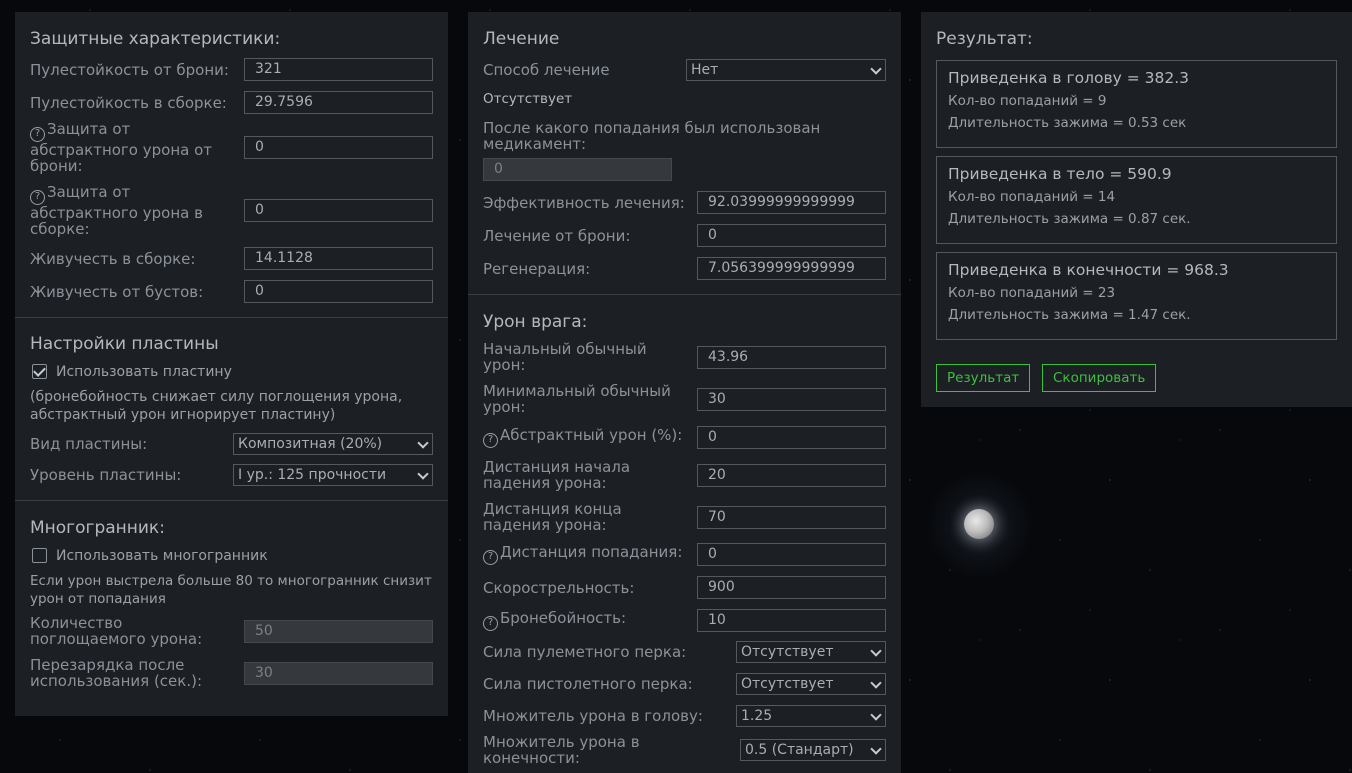  Describe the element at coordinates (312, 475) in the screenshot. I see `plate-level-value: I ур.: 125 прочности` at that location.